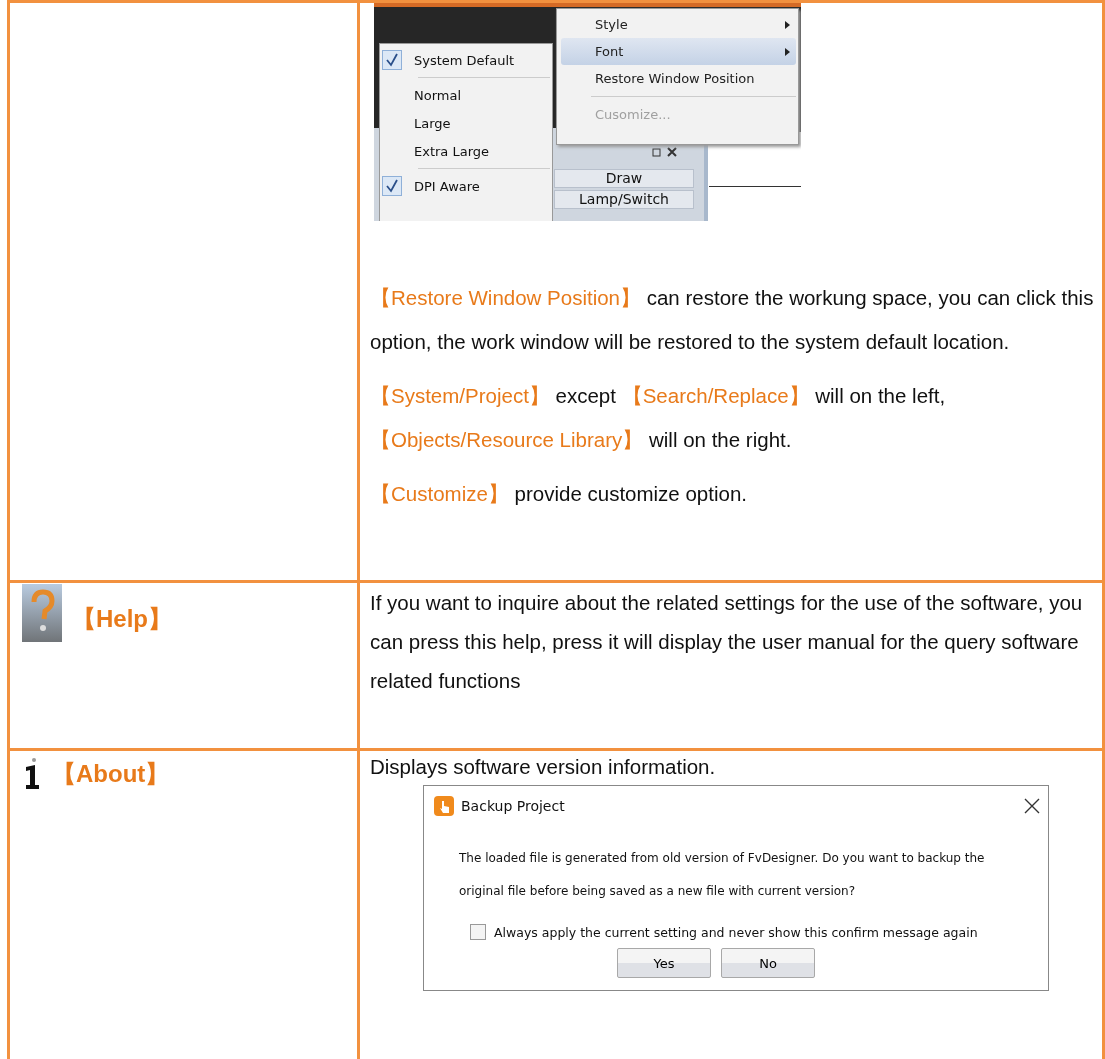  I want to click on menu-item: Style, so click(693, 24).